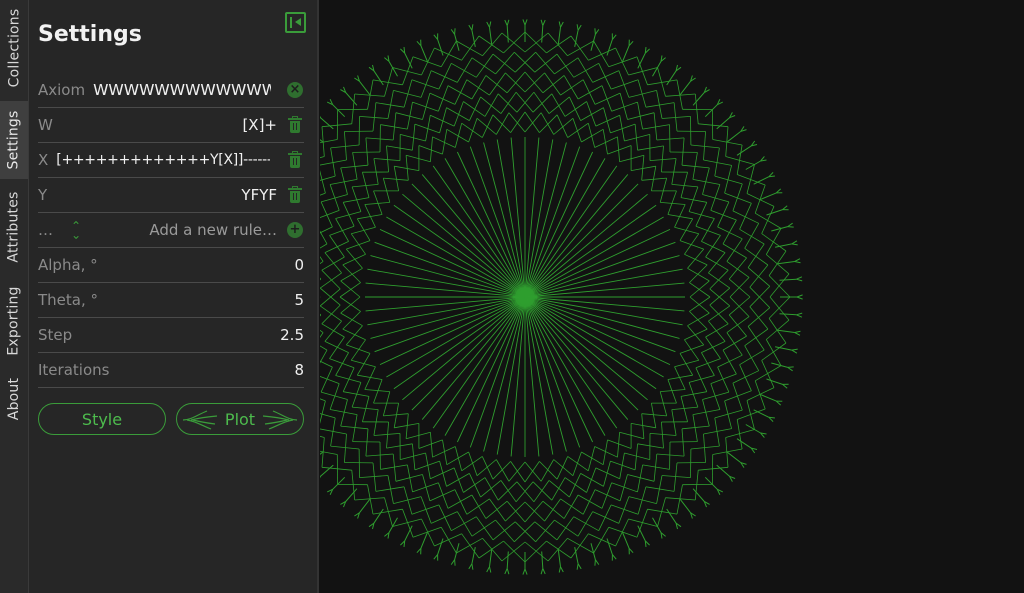 The height and width of the screenshot is (593, 1024). Describe the element at coordinates (76, 230) in the screenshot. I see `symbol-stepper-icon: ⌃ ⌃` at that location.